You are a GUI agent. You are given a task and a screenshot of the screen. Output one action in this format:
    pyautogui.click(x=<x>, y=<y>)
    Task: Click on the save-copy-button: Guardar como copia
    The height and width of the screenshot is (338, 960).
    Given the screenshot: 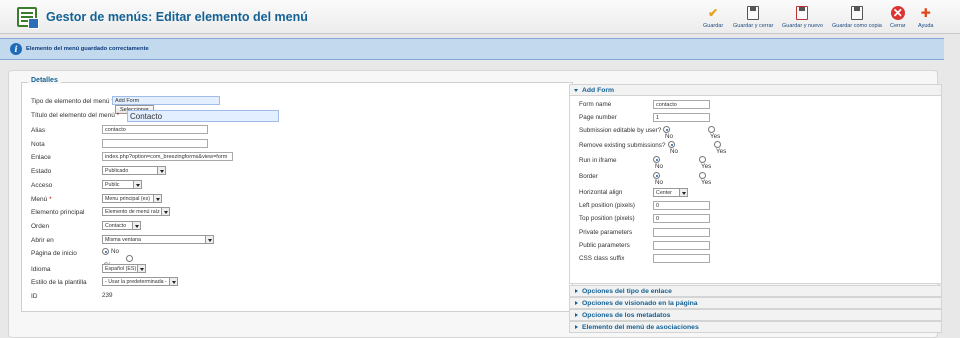 What is the action you would take?
    pyautogui.click(x=857, y=17)
    